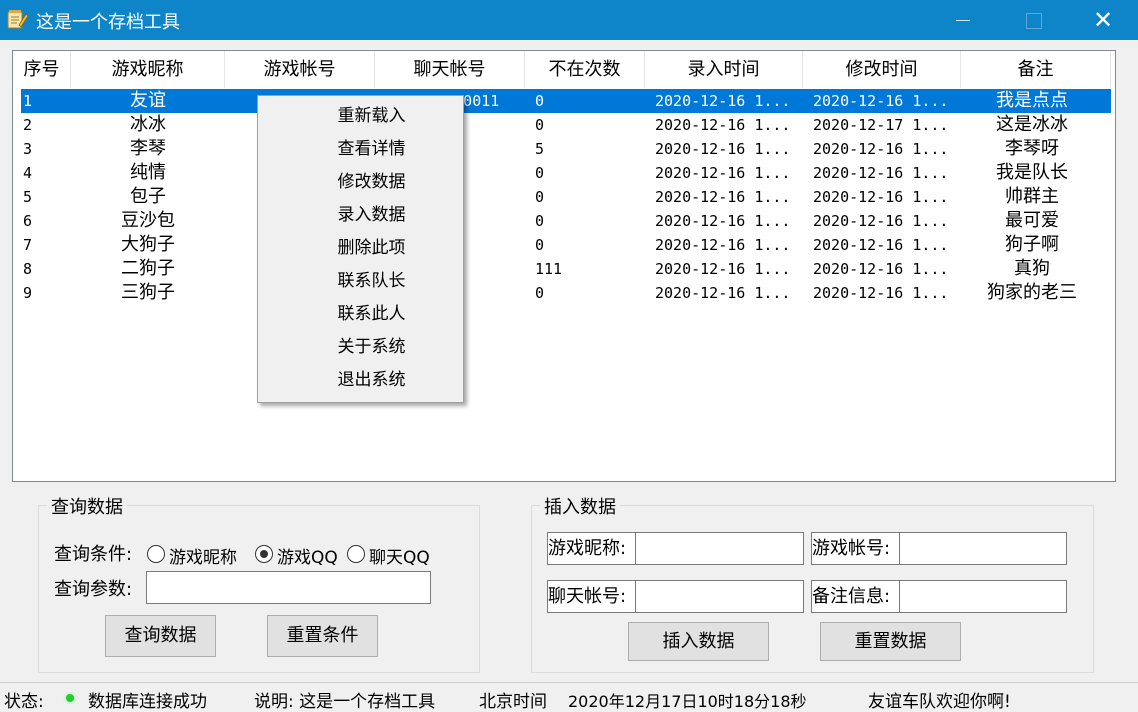  What do you see at coordinates (450, 69) in the screenshot?
I see `column-header-chat-account: 聊天帐号` at bounding box center [450, 69].